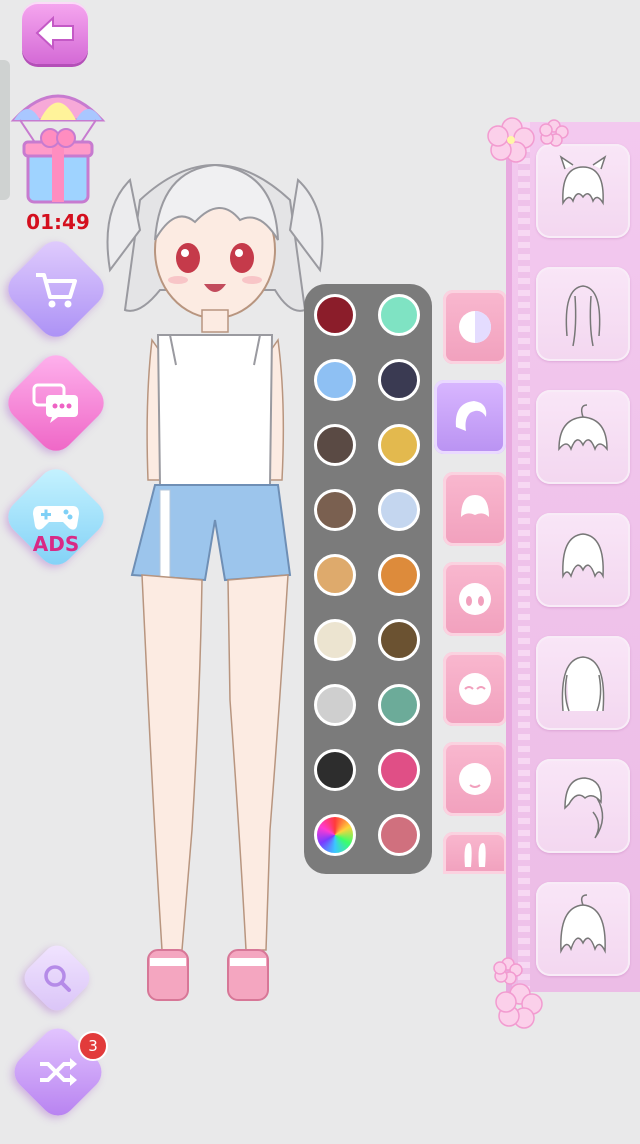  I want to click on tab-mouth, so click(475, 779).